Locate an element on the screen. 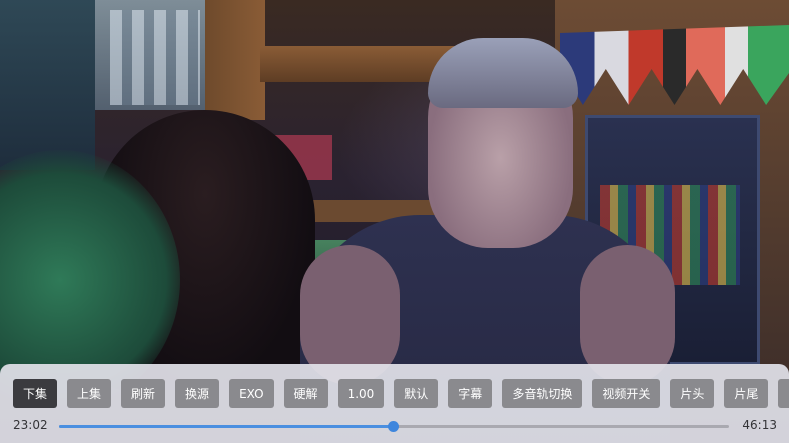 This screenshot has width=789, height=443. next-episode-button: 下集 is located at coordinates (35, 393).